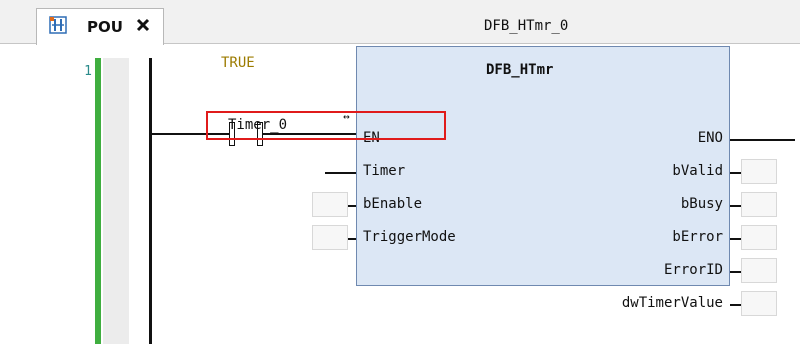 This screenshot has width=800, height=344. I want to click on bvalid-output-box, so click(759, 171).